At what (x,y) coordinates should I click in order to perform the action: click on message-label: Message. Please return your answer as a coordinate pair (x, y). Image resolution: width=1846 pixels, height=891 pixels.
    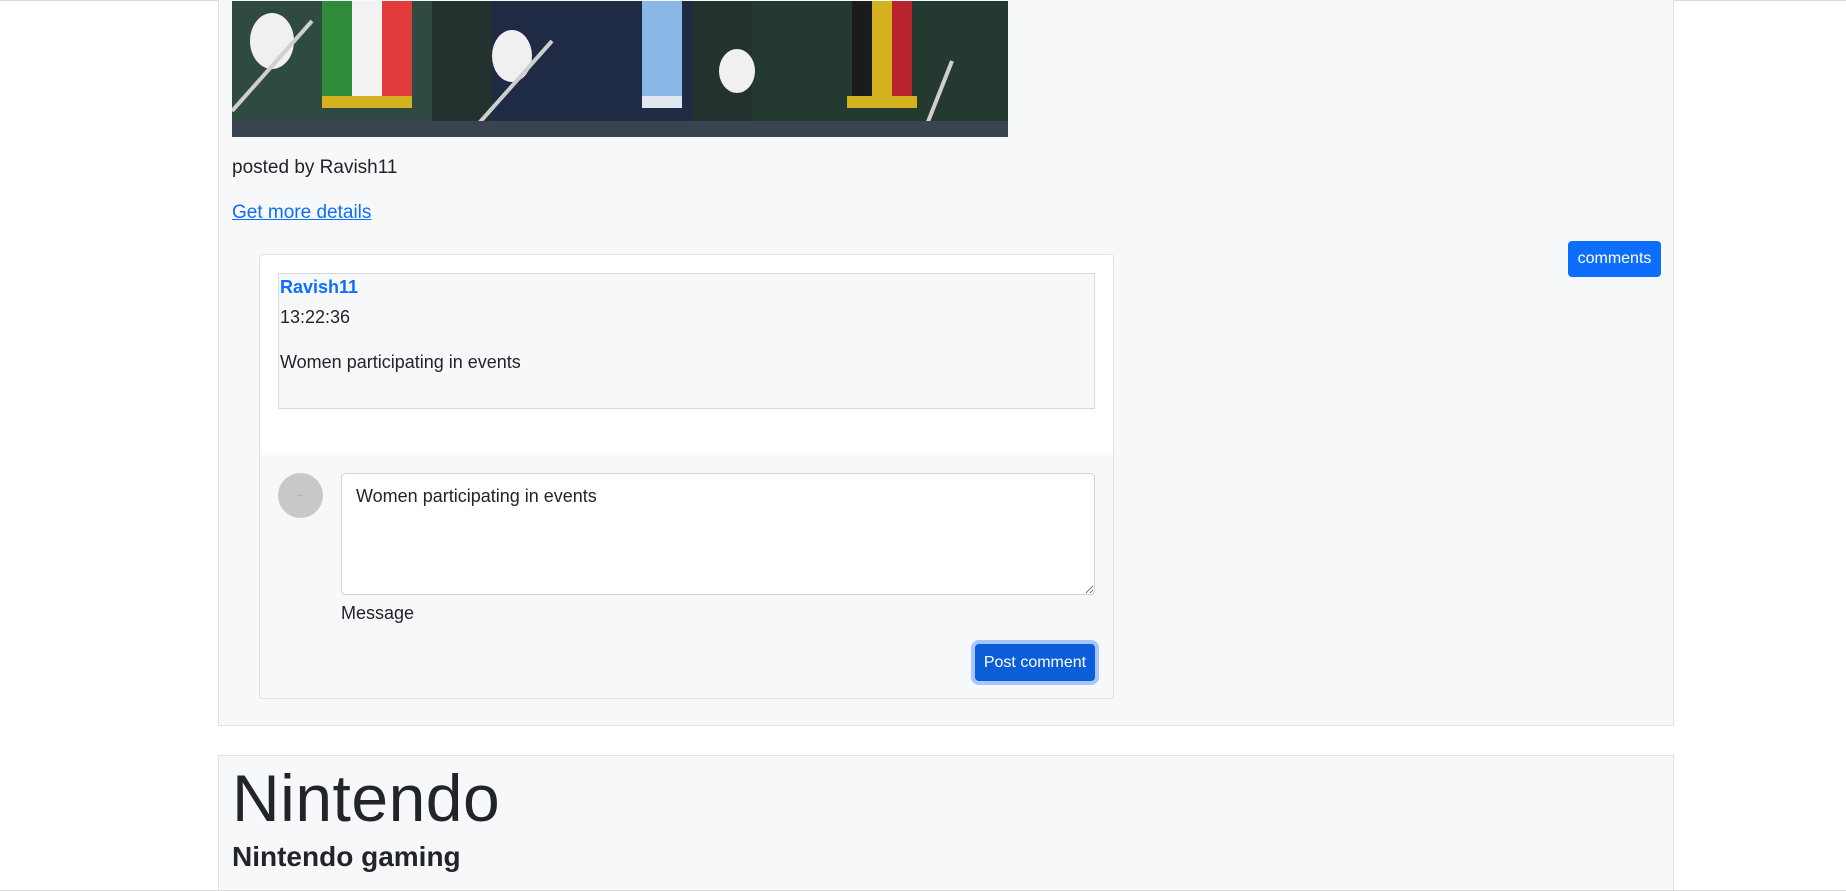
    Looking at the image, I should click on (378, 613).